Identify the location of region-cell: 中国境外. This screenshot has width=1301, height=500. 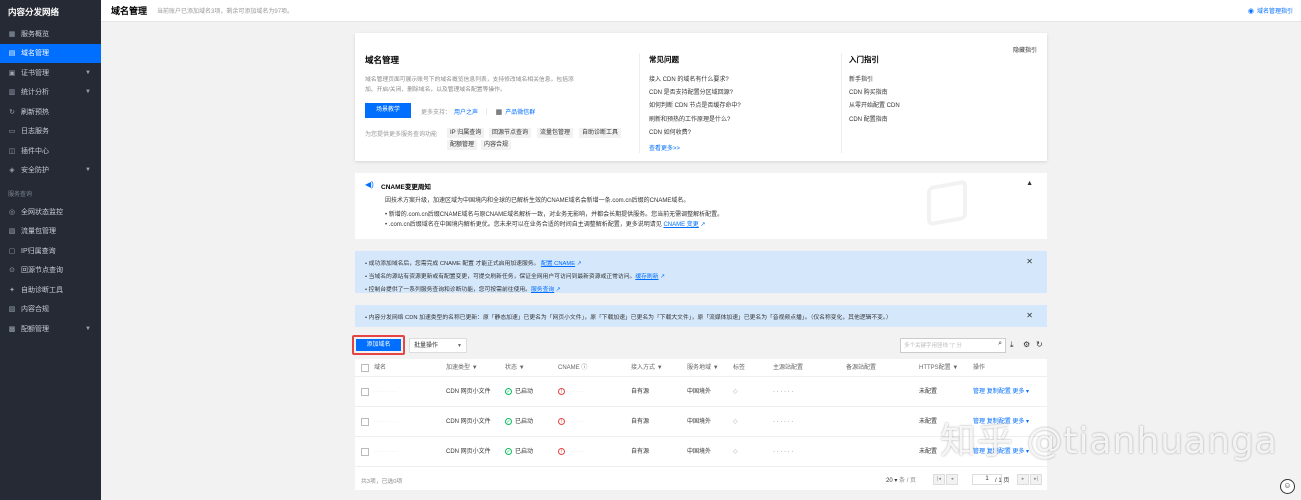
(699, 422).